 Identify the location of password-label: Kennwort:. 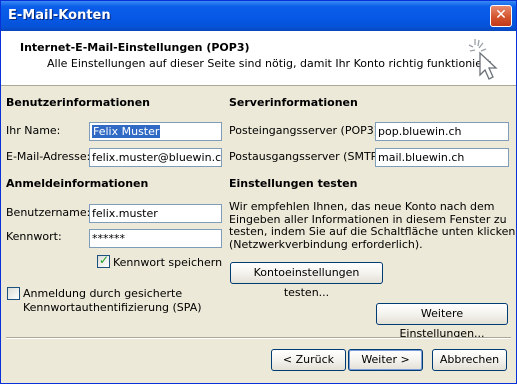
(34, 236).